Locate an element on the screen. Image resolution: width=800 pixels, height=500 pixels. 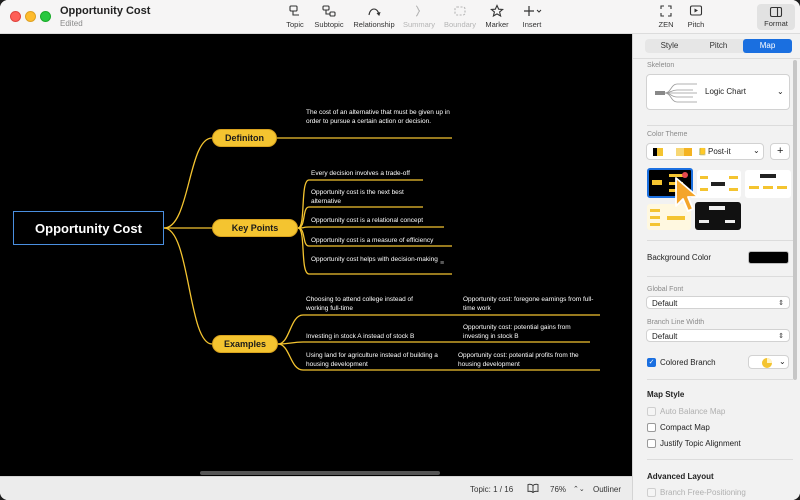
justify-alignment-checkbox is located at coordinates (651, 443).